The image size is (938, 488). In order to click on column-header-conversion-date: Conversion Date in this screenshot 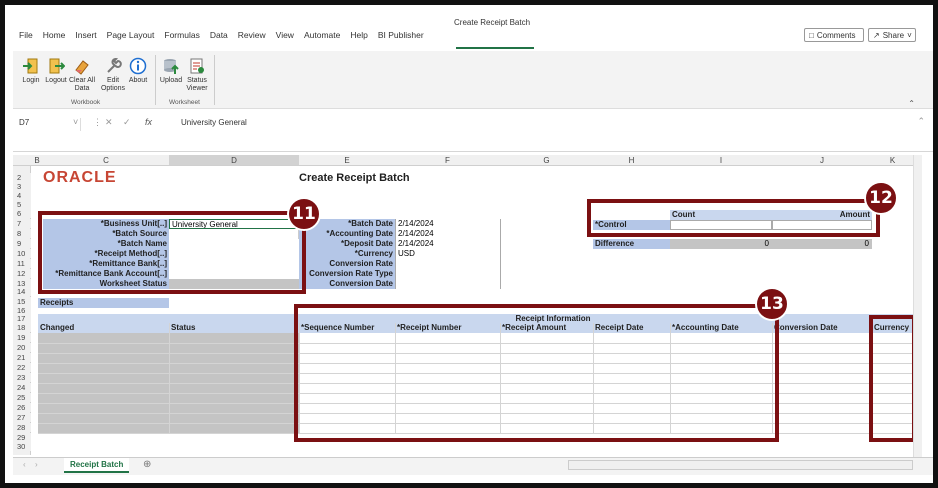, I will do `click(806, 327)`.